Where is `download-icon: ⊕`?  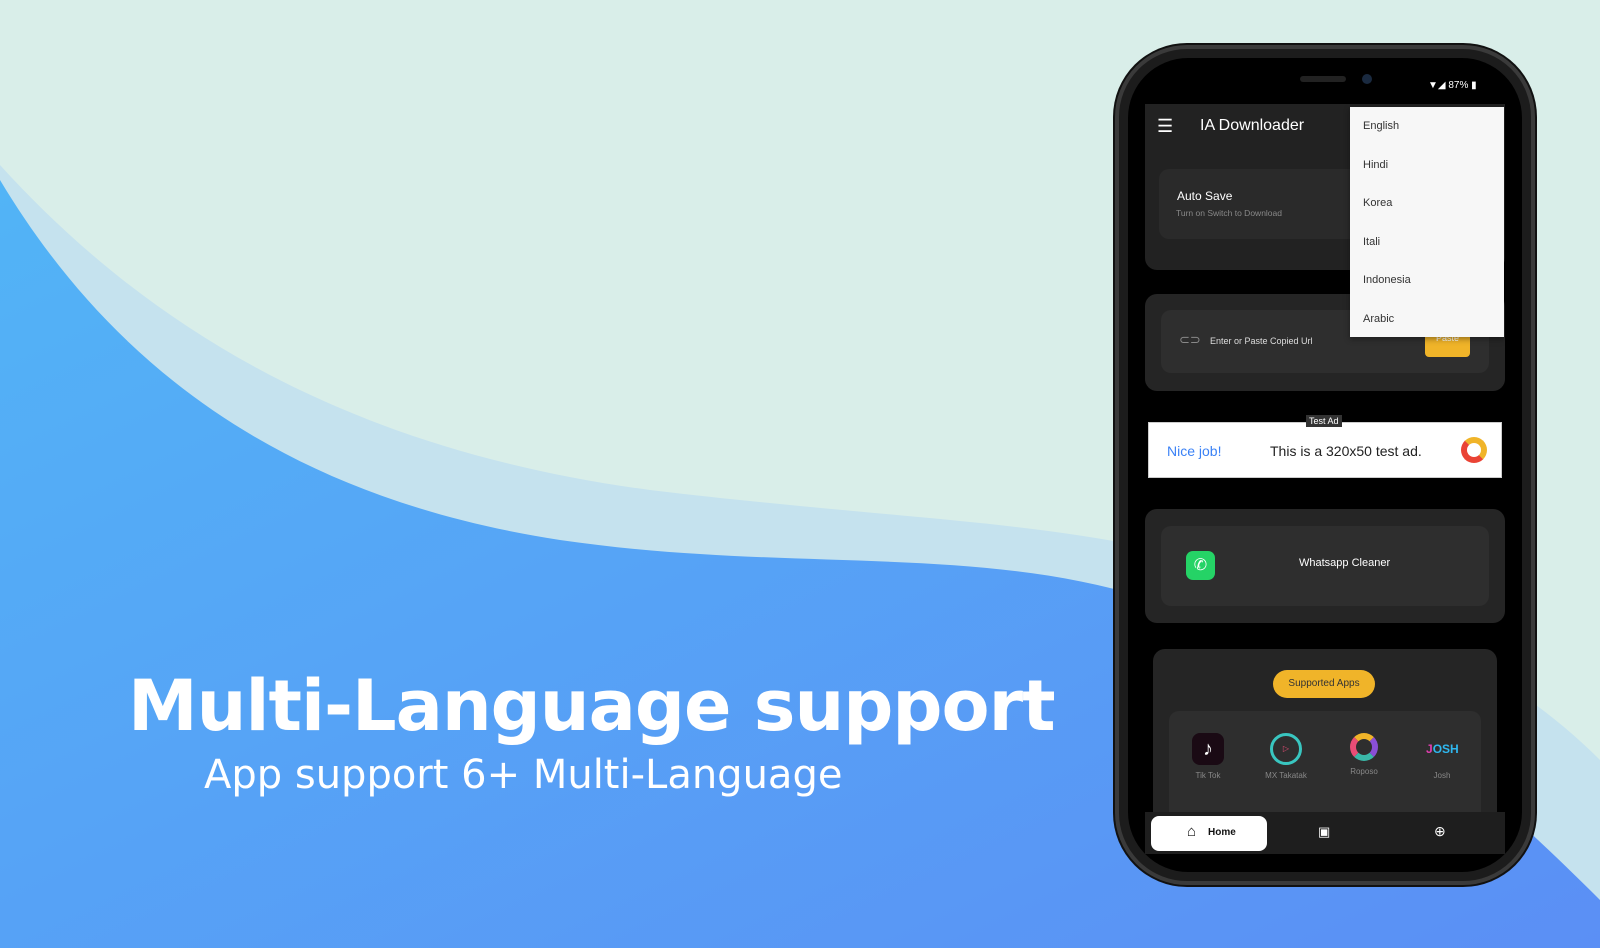 download-icon: ⊕ is located at coordinates (1440, 831).